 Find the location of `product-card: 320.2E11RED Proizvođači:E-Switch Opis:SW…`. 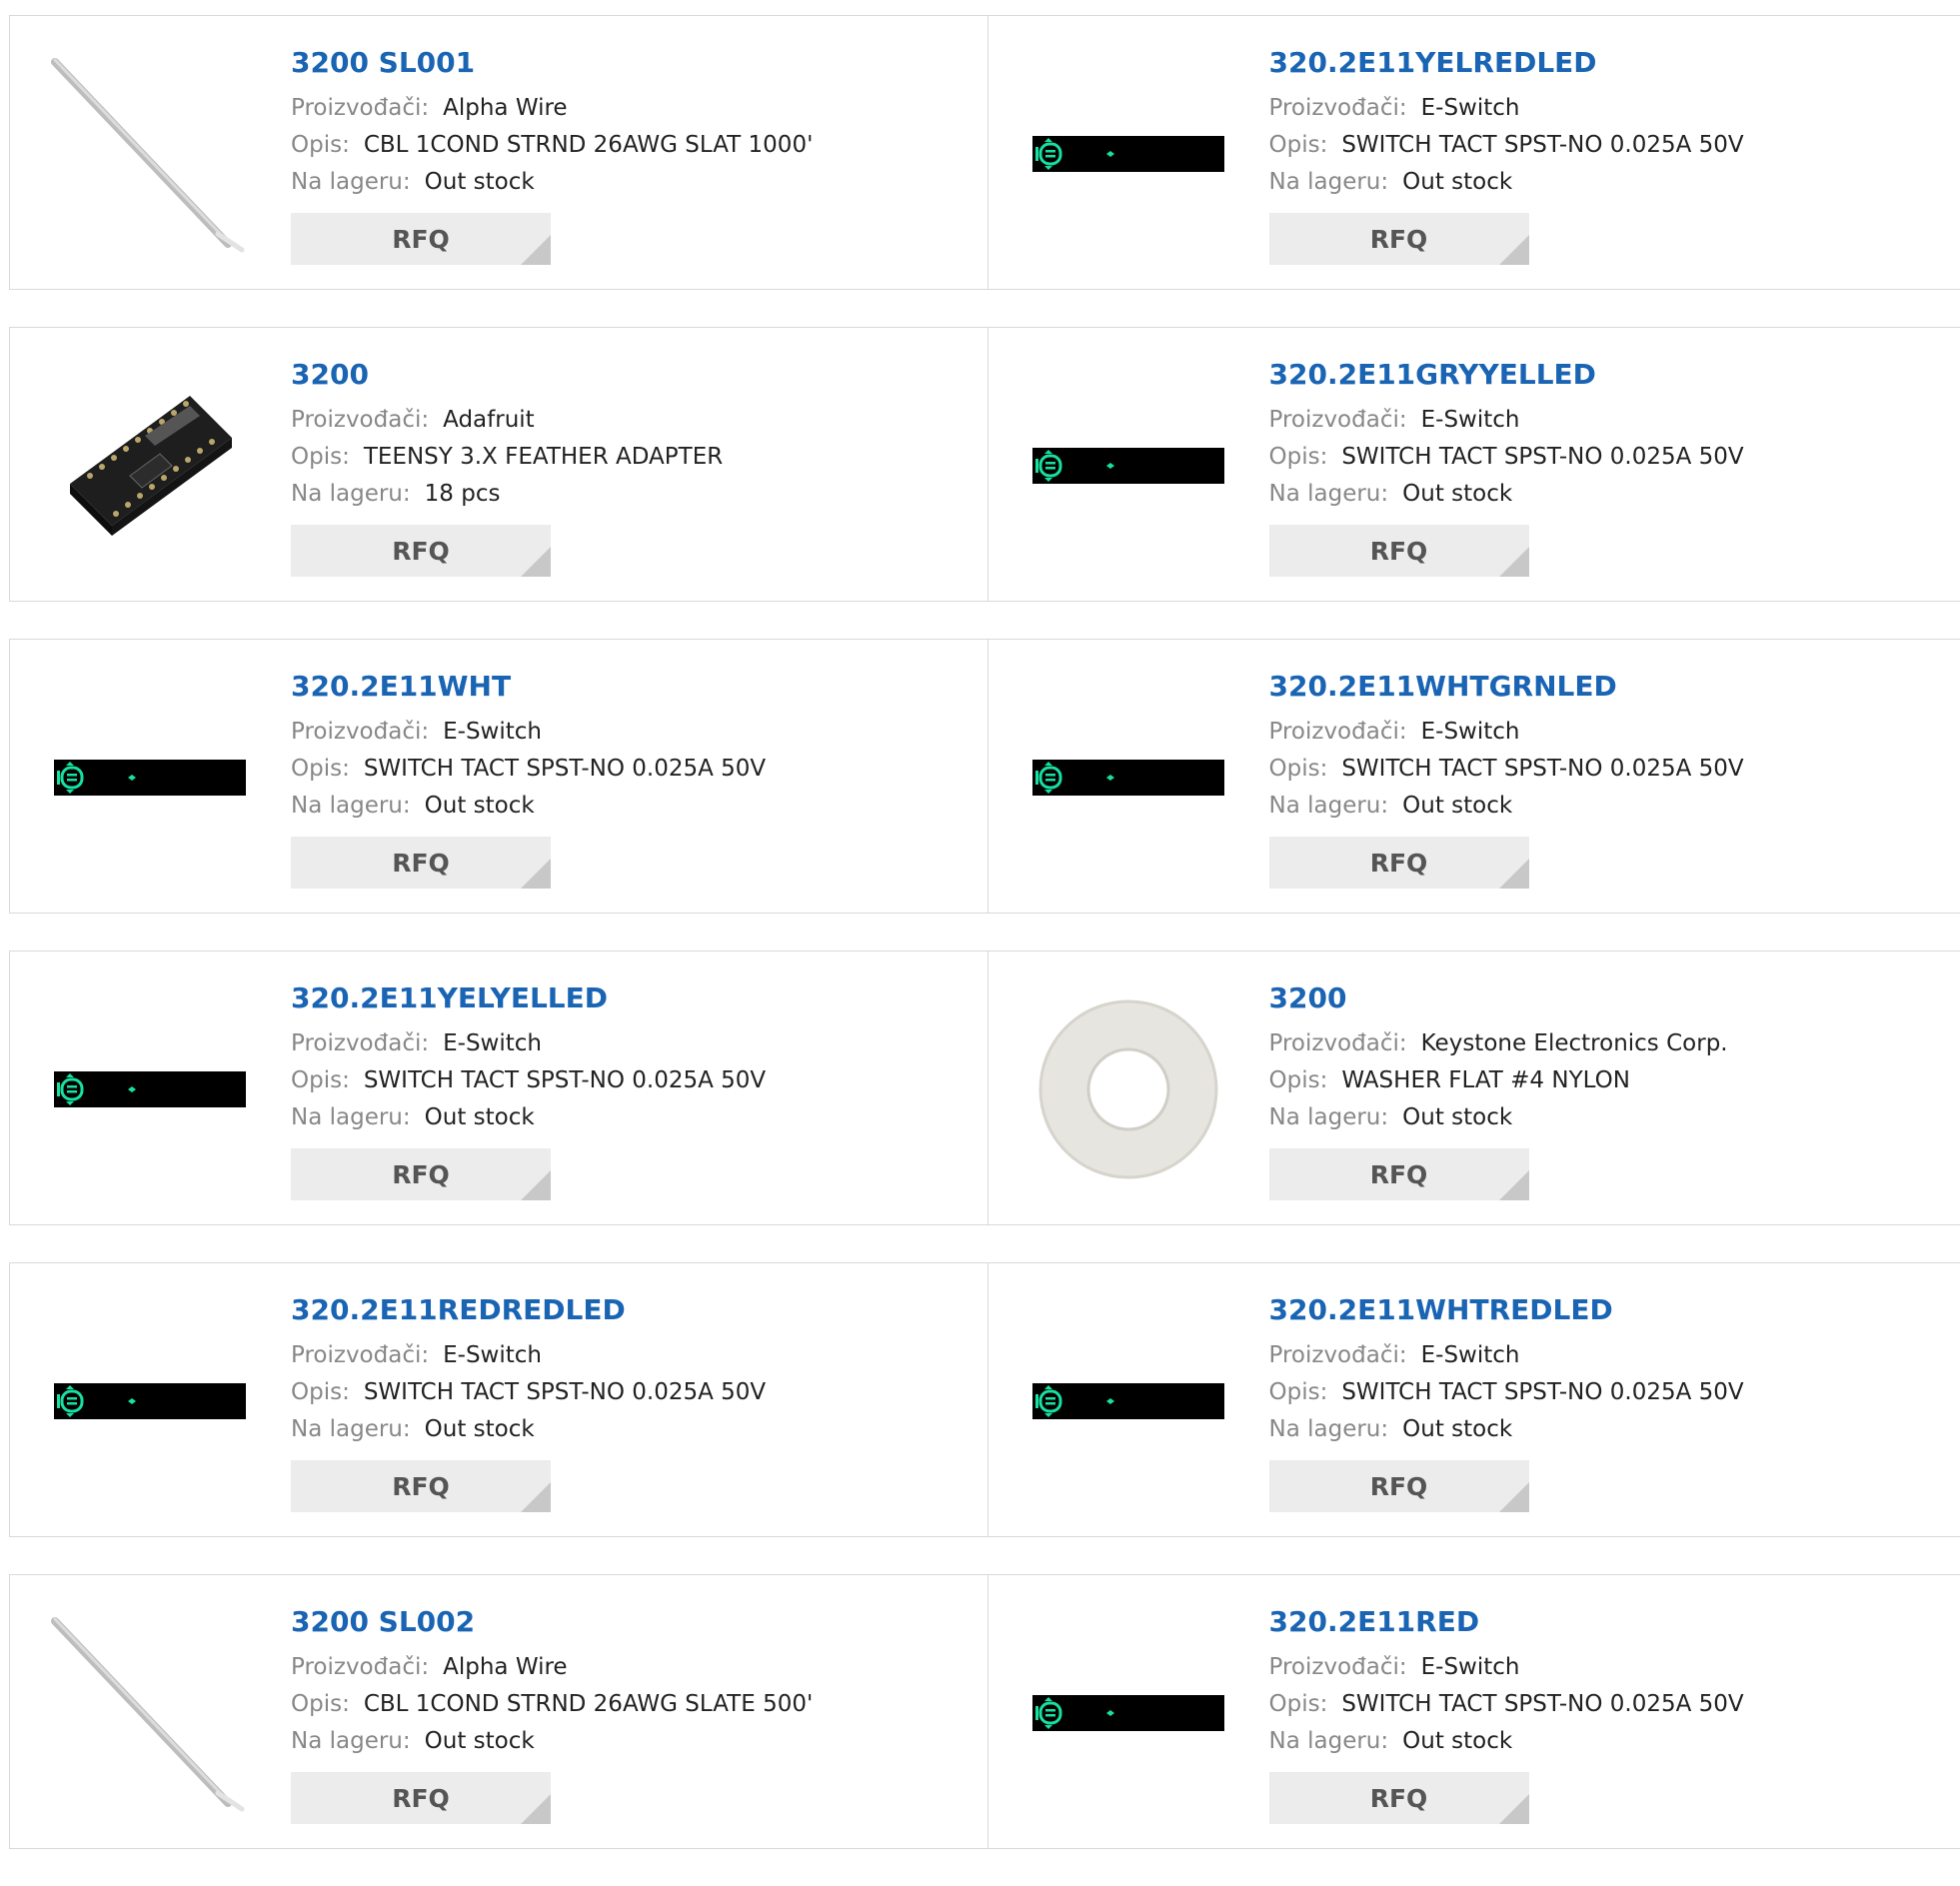

product-card: 320.2E11RED Proizvođači:E-Switch Opis:SW… is located at coordinates (1474, 1711).